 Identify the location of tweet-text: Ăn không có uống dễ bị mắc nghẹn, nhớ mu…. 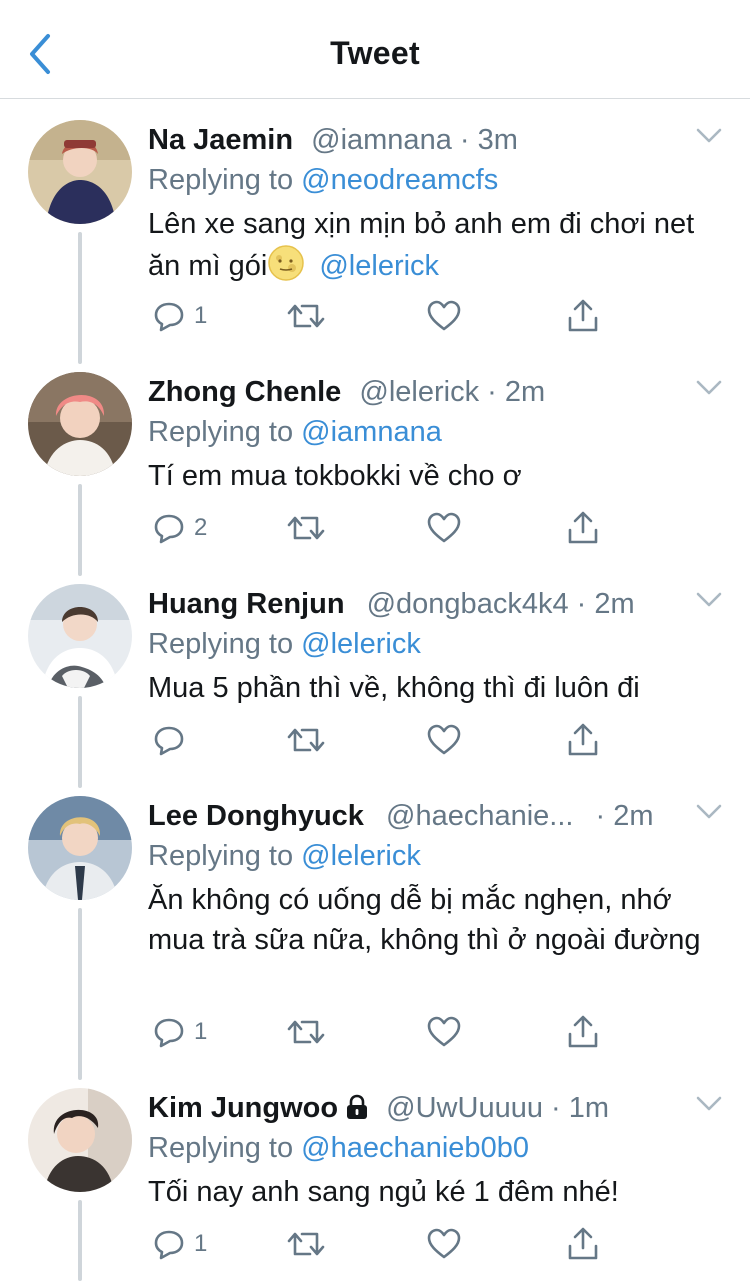
(424, 920).